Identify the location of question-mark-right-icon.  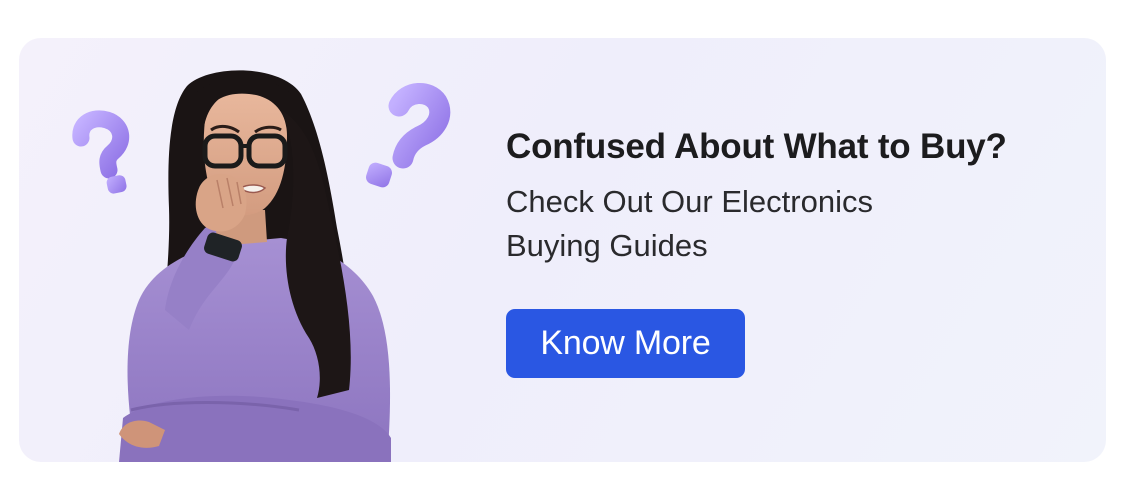
(408, 135).